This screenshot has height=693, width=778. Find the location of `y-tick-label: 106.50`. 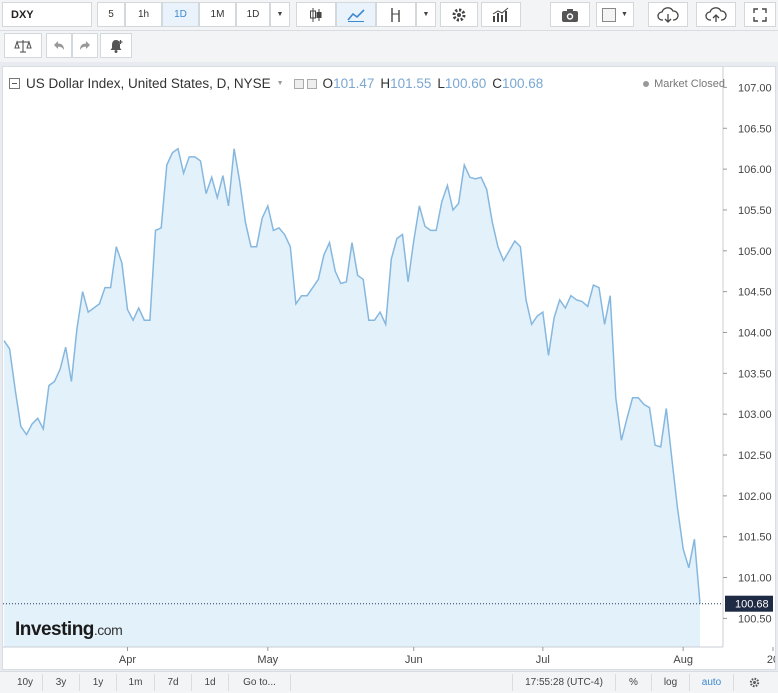

y-tick-label: 106.50 is located at coordinates (755, 129).